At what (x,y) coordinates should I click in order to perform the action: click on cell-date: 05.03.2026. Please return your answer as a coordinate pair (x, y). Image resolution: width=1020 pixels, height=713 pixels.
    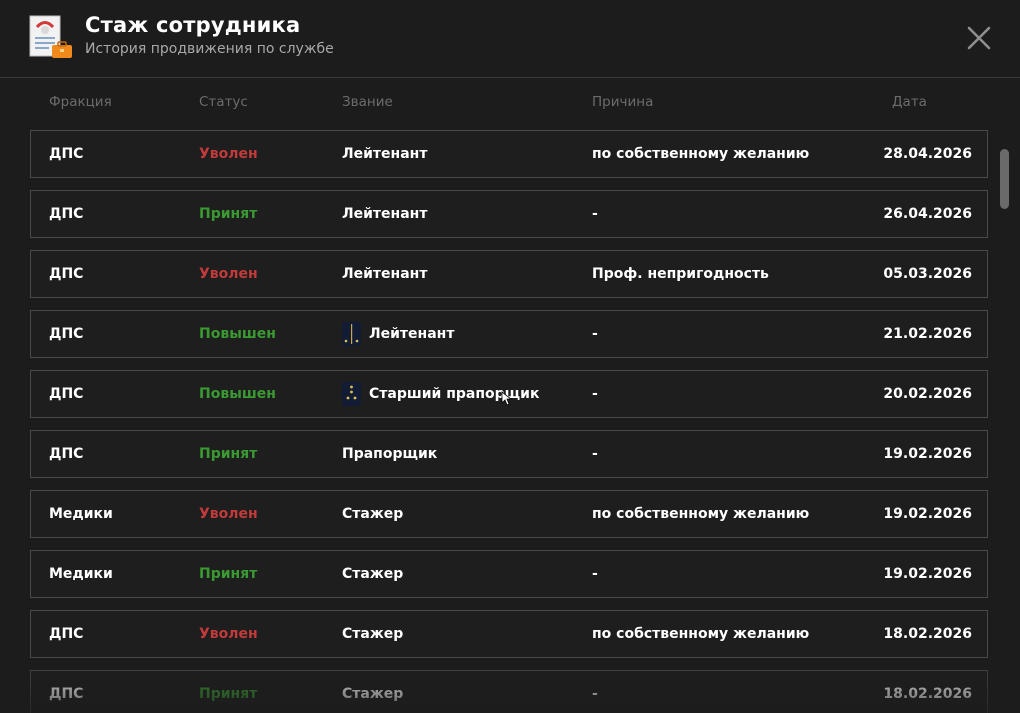
    Looking at the image, I should click on (927, 274).